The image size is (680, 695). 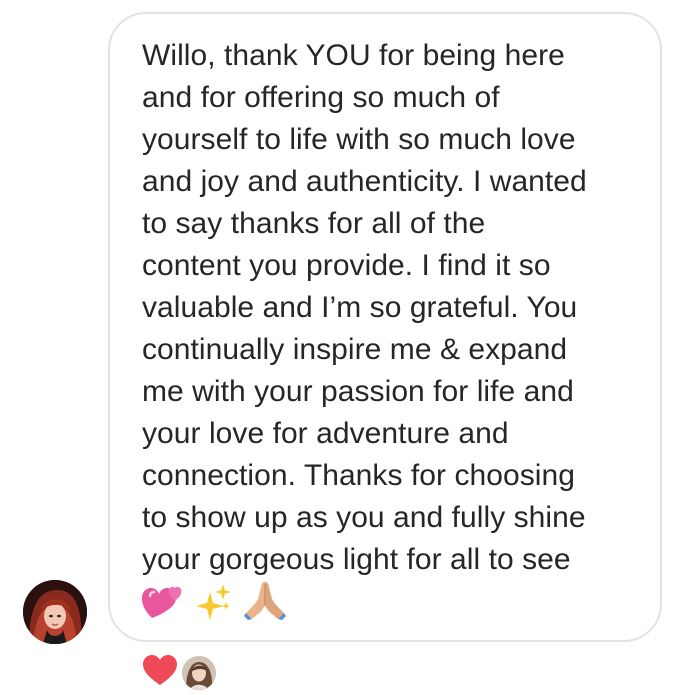 I want to click on folded-hands-icon, so click(x=265, y=602).